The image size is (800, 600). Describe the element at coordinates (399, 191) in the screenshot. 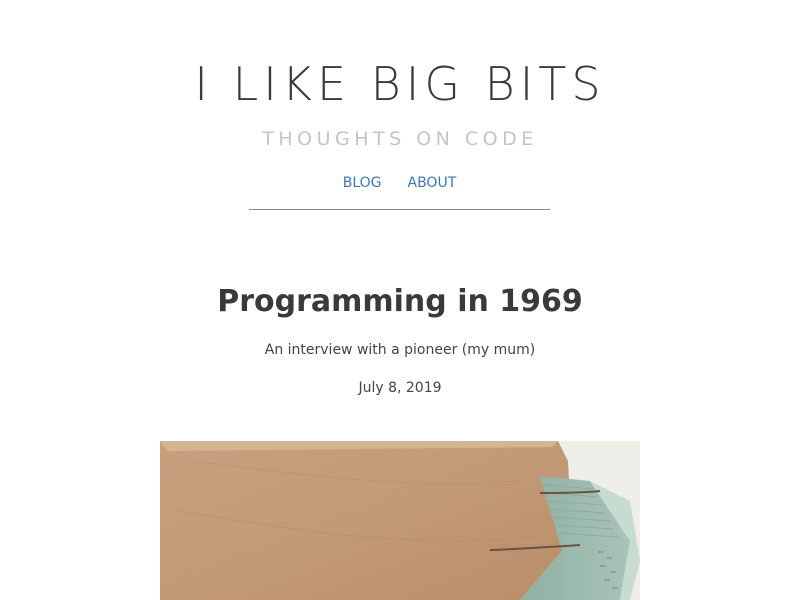

I see `main-nav: BLOG ABOUT` at that location.